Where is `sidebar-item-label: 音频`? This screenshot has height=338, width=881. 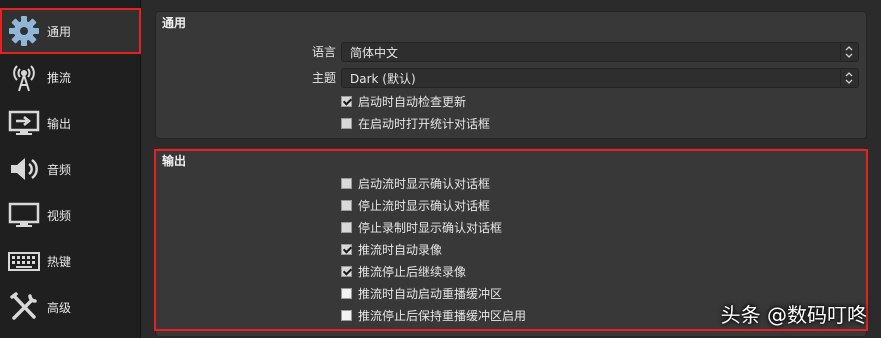
sidebar-item-label: 音频 is located at coordinates (59, 169).